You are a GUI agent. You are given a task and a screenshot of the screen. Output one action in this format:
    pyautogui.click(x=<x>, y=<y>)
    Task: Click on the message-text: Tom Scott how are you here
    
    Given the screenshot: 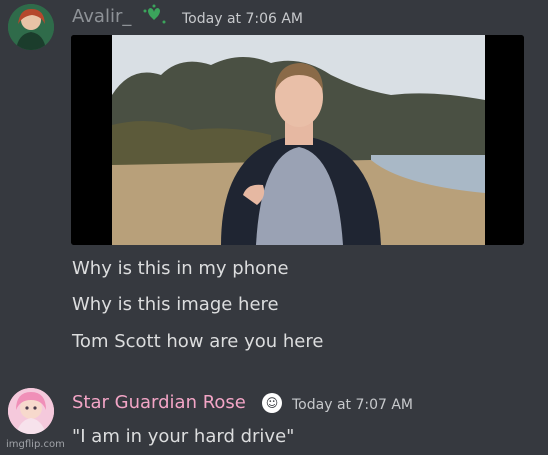 What is the action you would take?
    pyautogui.click(x=198, y=341)
    